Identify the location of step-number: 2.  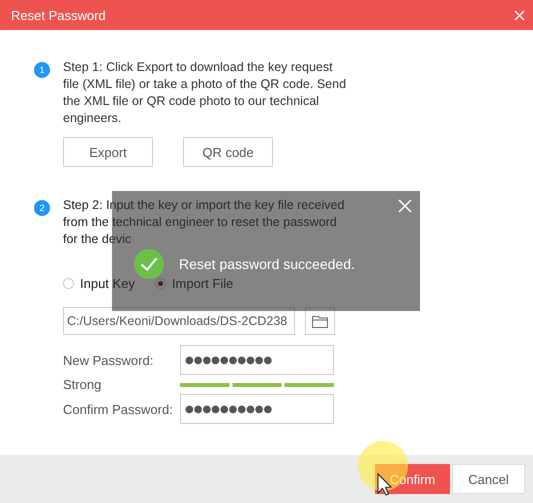
(42, 208).